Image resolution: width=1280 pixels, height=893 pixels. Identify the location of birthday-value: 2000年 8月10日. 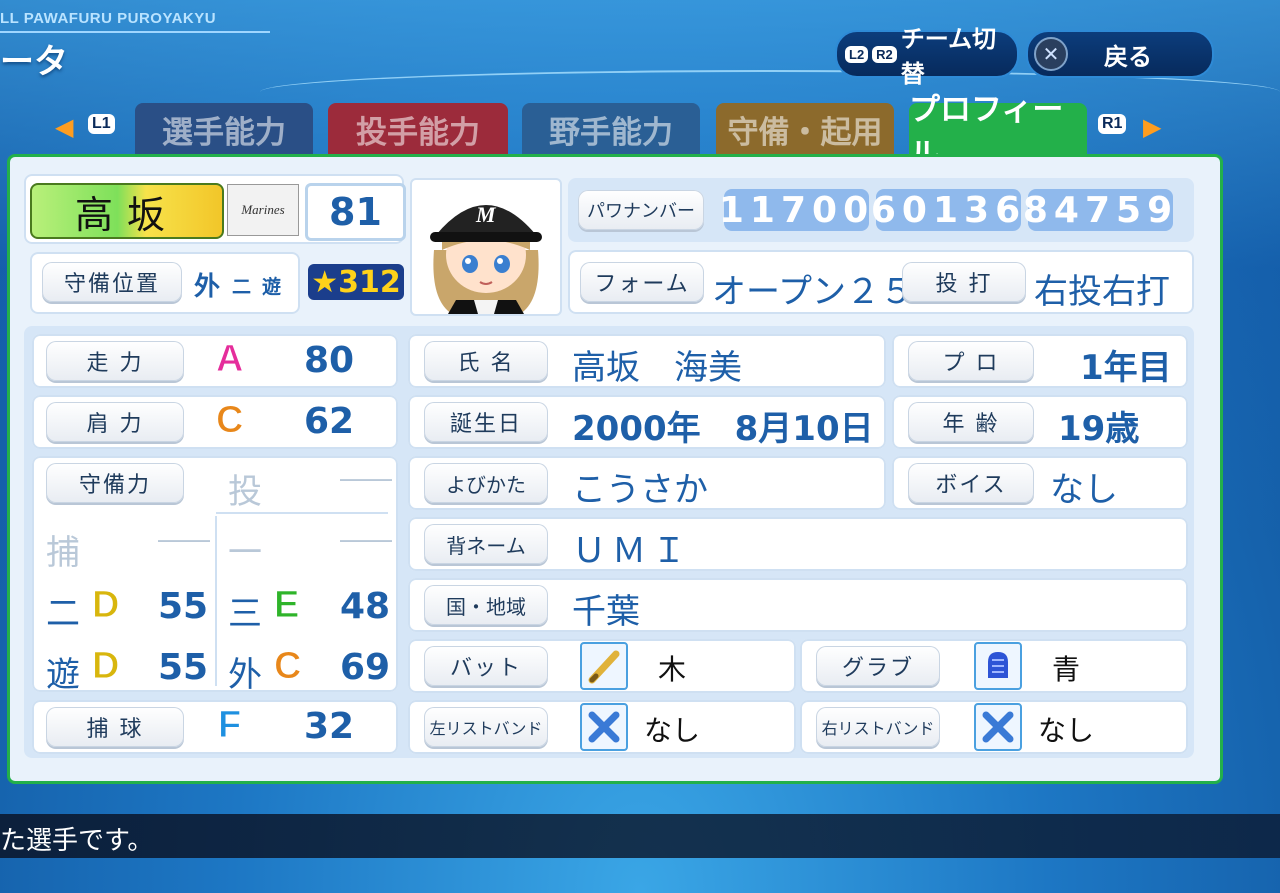
(723, 429).